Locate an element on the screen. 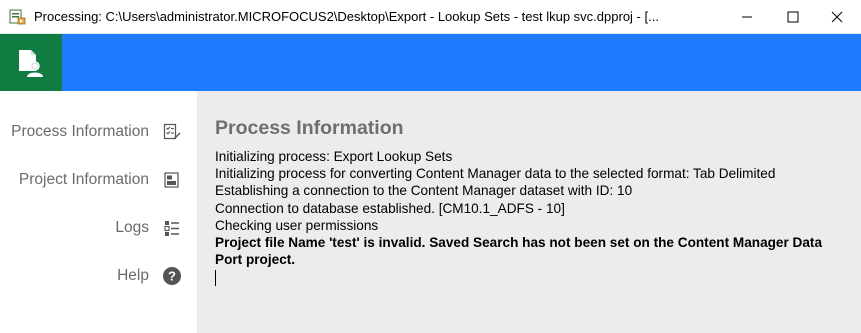 This screenshot has height=333, width=861. document-user-icon is located at coordinates (31, 63).